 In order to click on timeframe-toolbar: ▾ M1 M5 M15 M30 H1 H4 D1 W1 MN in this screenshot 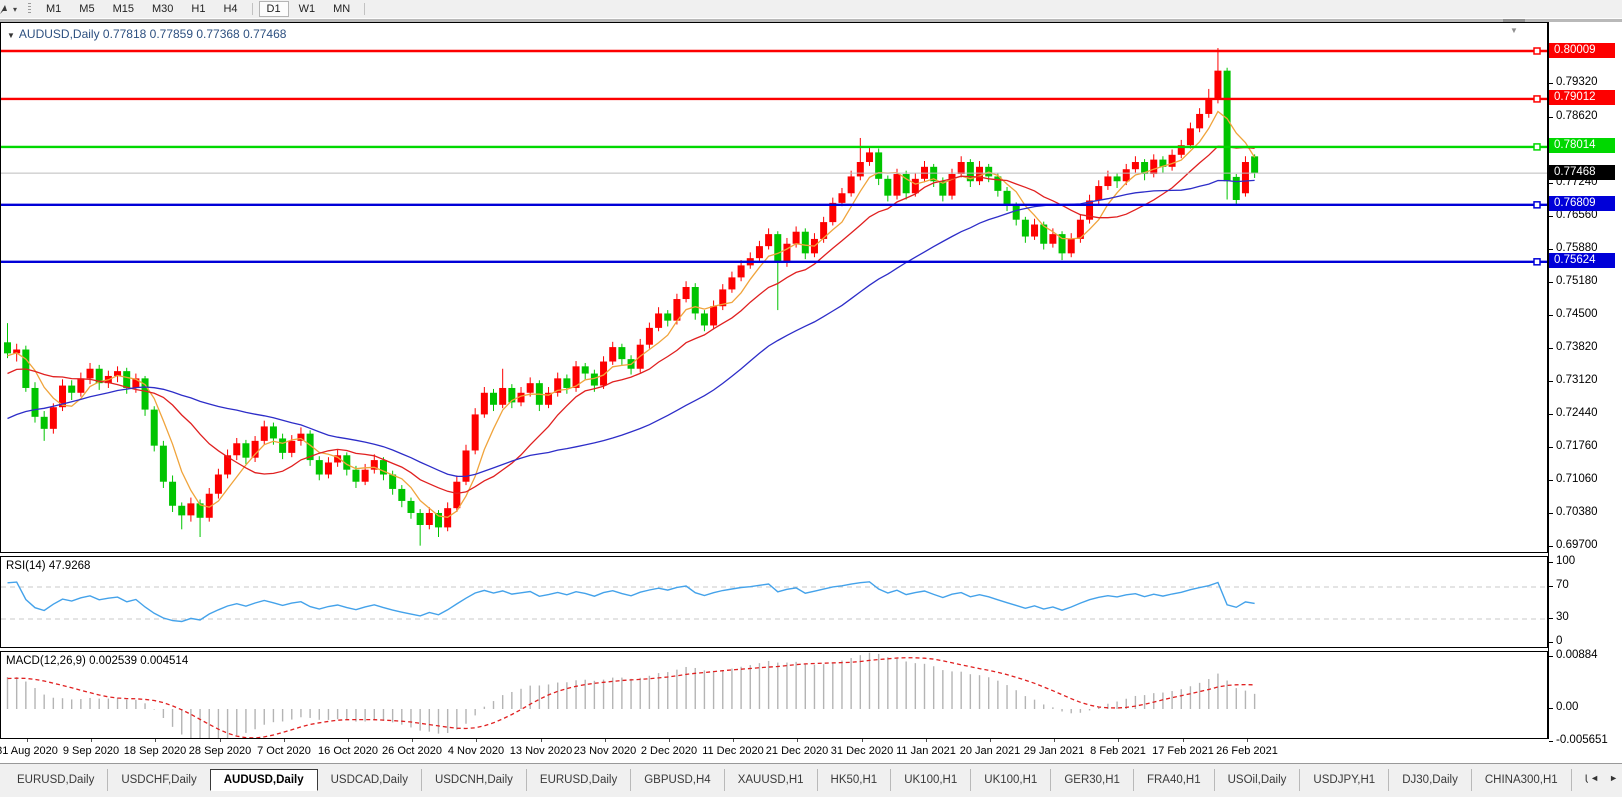, I will do `click(811, 9)`.